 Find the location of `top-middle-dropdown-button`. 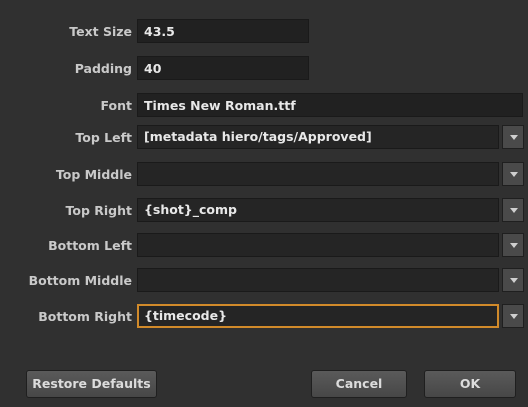

top-middle-dropdown-button is located at coordinates (513, 174).